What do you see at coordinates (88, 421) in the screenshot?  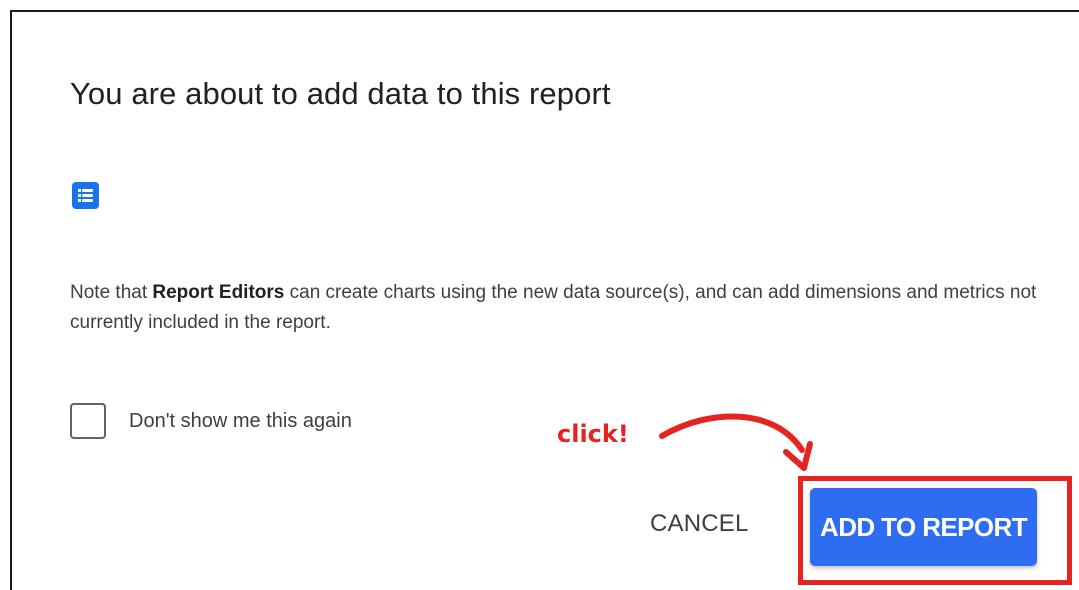 I see `dont-show-again-checkbox` at bounding box center [88, 421].